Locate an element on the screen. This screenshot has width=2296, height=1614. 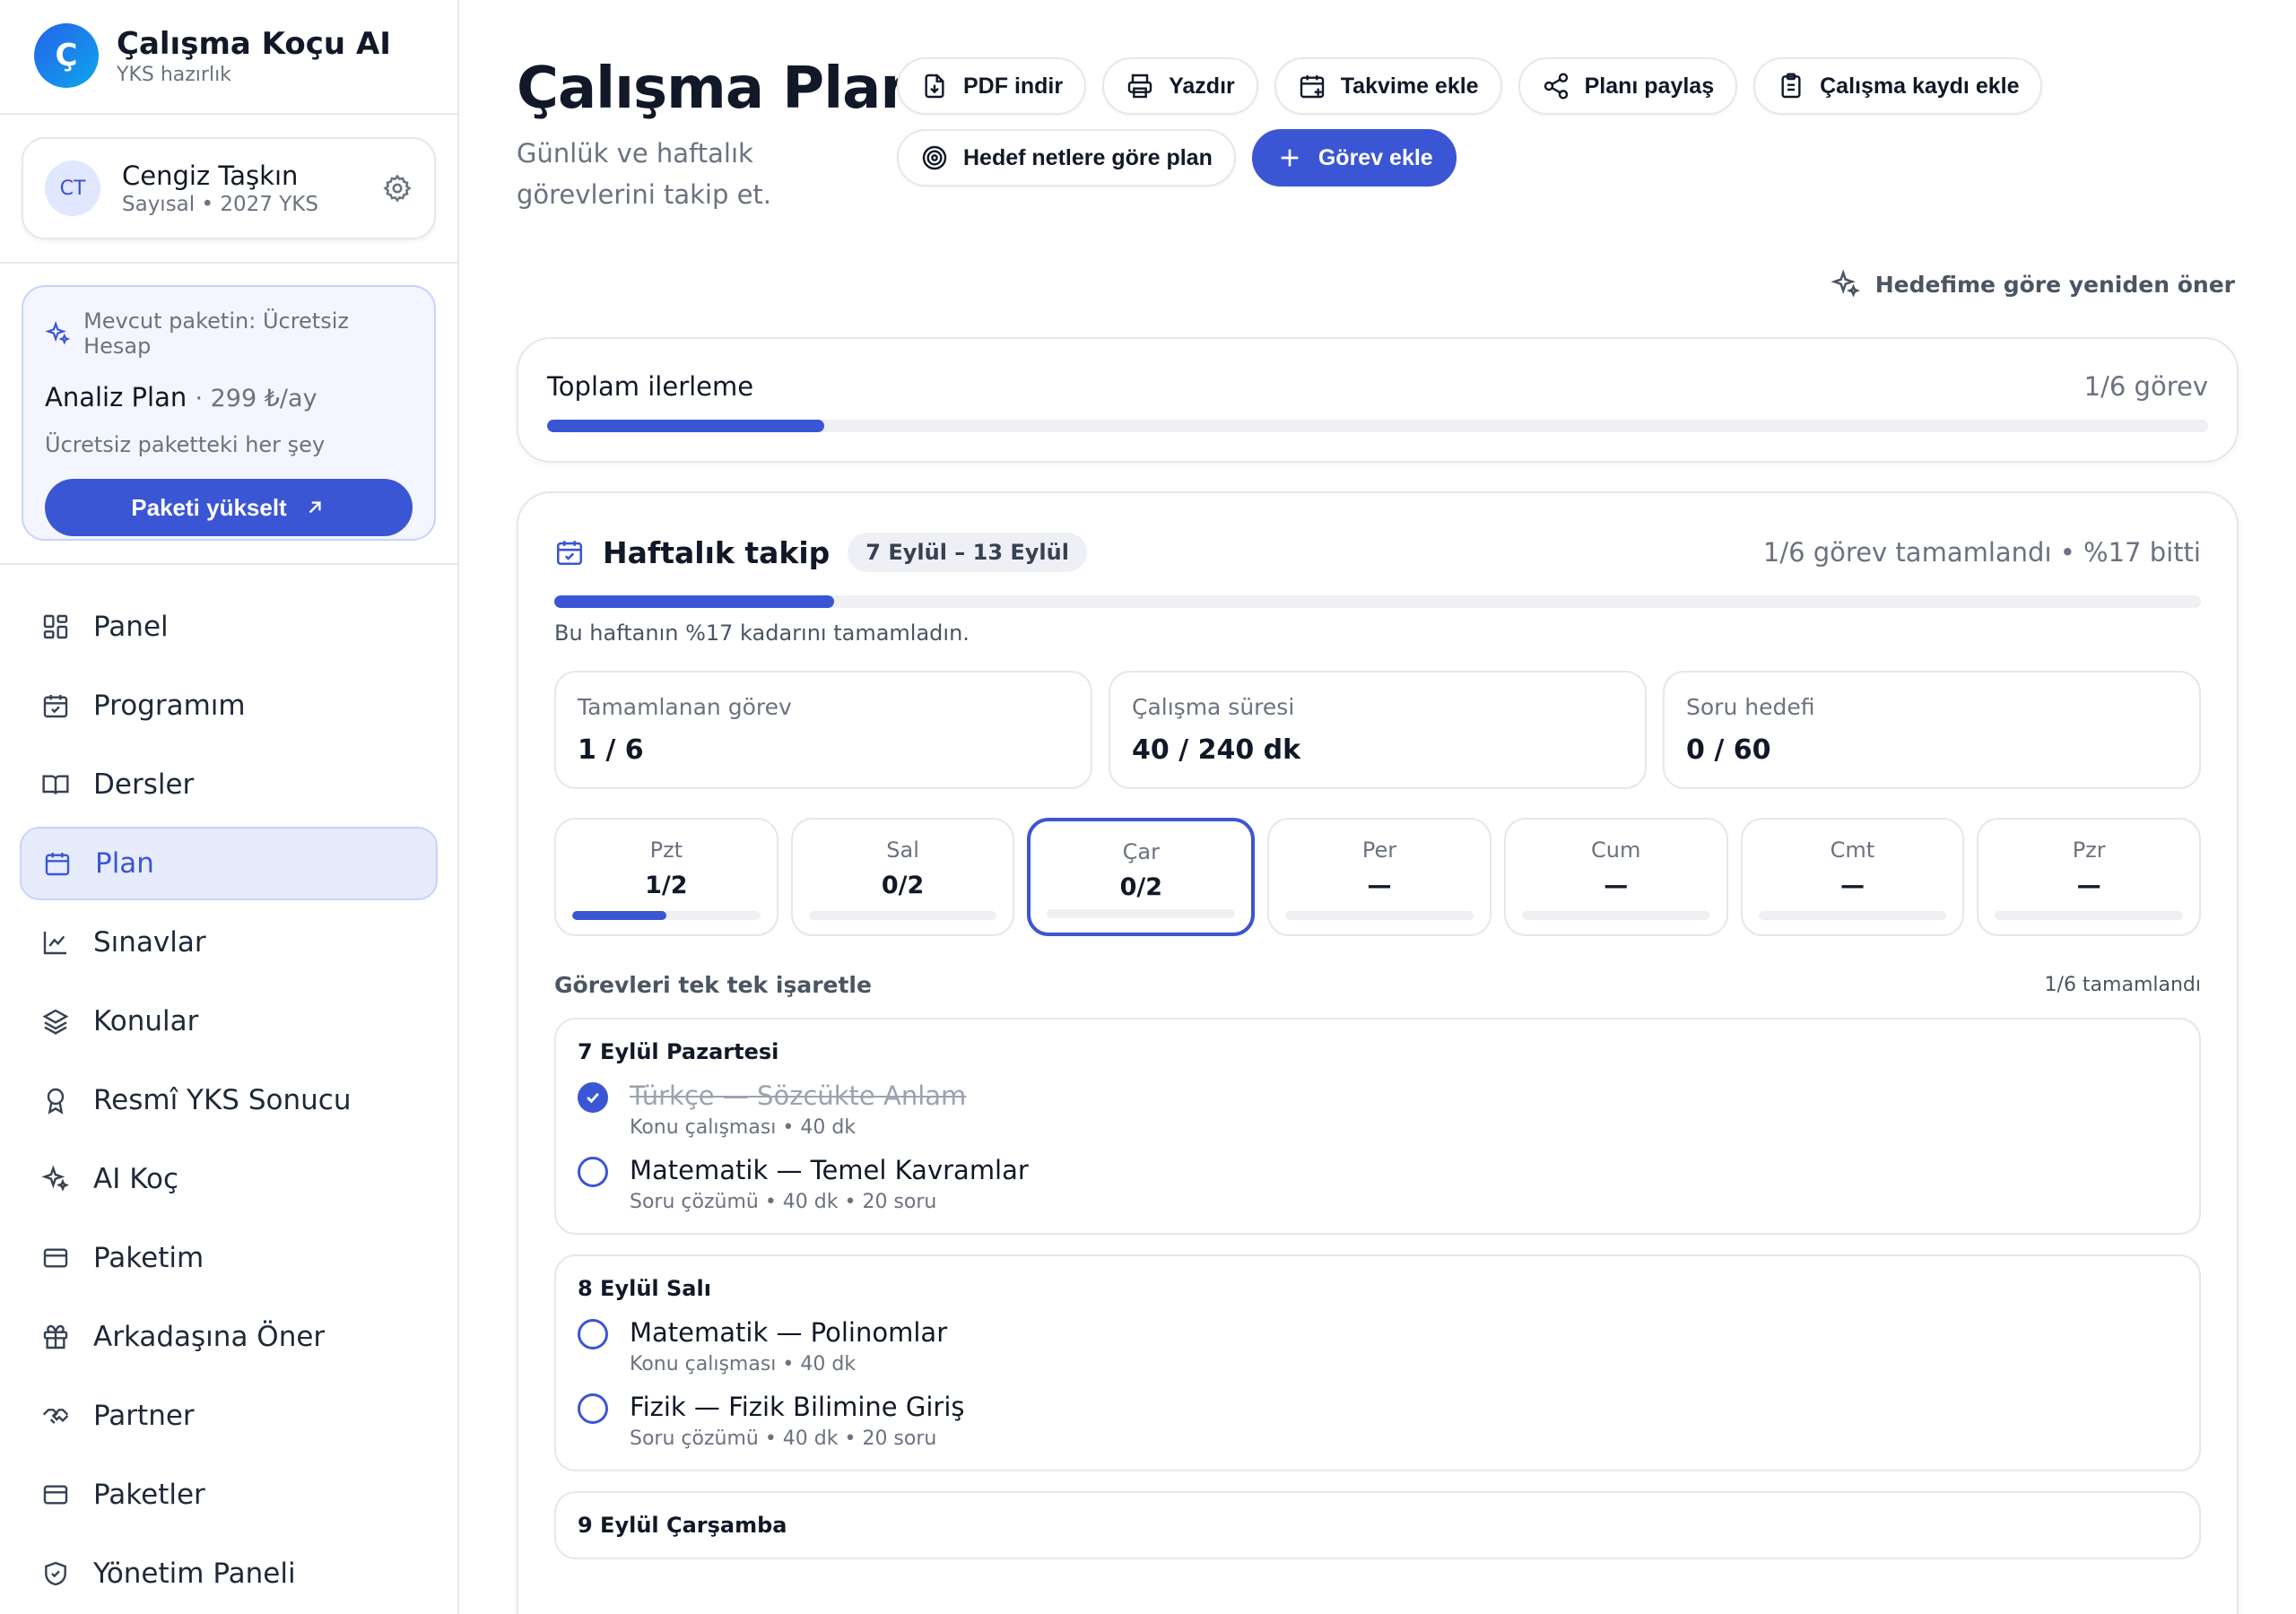
day-card: Çar 0/2 is located at coordinates (1141, 877).